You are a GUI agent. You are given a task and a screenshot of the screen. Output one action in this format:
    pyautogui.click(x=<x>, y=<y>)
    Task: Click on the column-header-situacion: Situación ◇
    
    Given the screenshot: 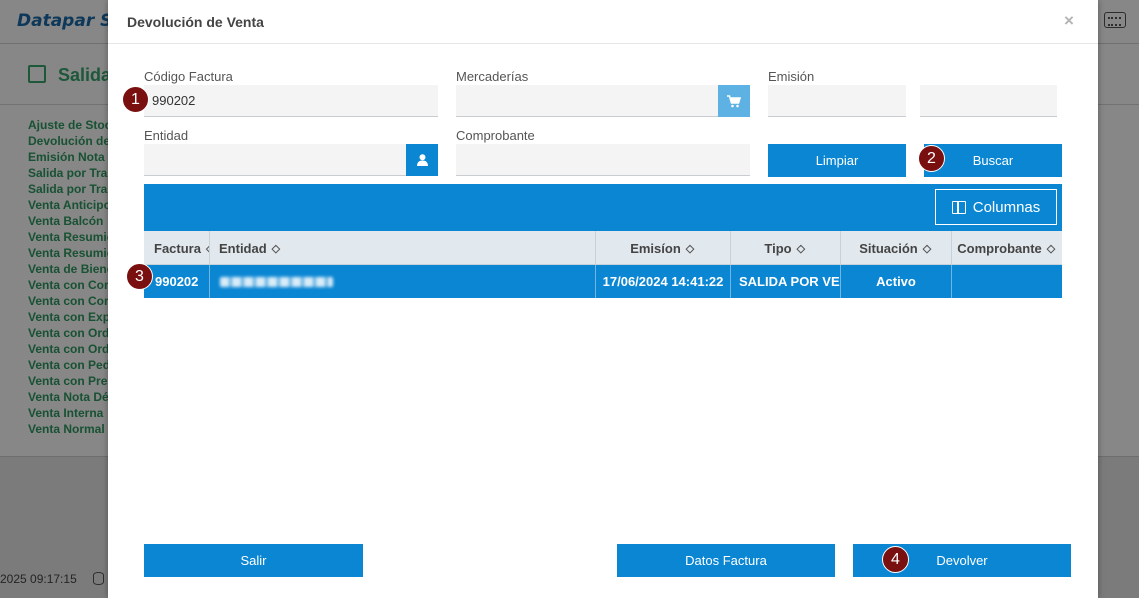 What is the action you would take?
    pyautogui.click(x=896, y=248)
    